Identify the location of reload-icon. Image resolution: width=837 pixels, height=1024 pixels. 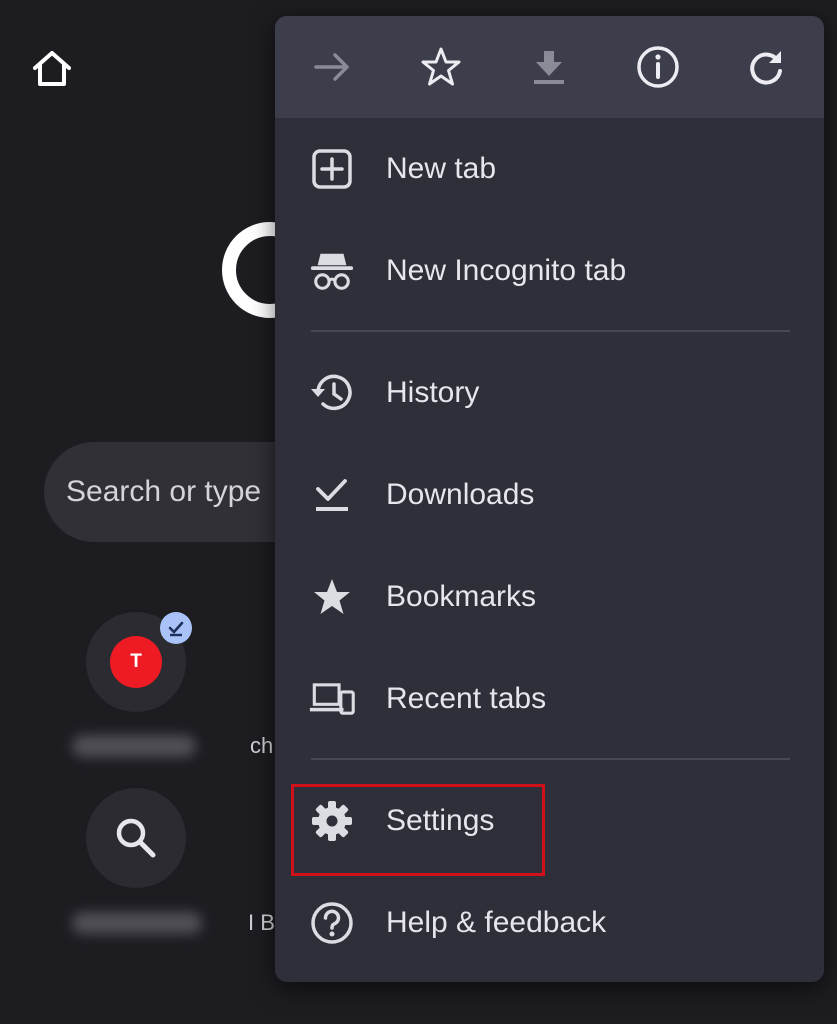
(766, 68).